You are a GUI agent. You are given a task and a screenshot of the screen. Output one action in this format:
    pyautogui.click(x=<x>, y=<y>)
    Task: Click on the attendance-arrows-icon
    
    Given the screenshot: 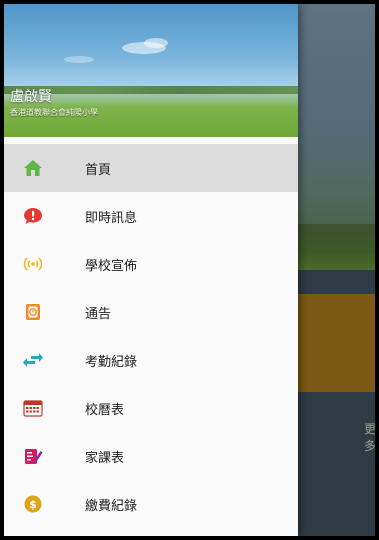 What is the action you would take?
    pyautogui.click(x=33, y=360)
    